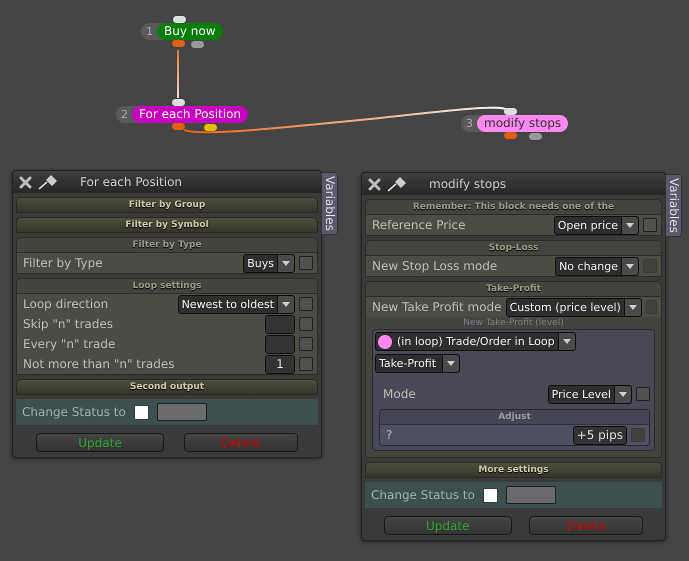 This screenshot has height=561, width=689. What do you see at coordinates (435, 266) in the screenshot?
I see `field-label: New Stop Loss mode` at bounding box center [435, 266].